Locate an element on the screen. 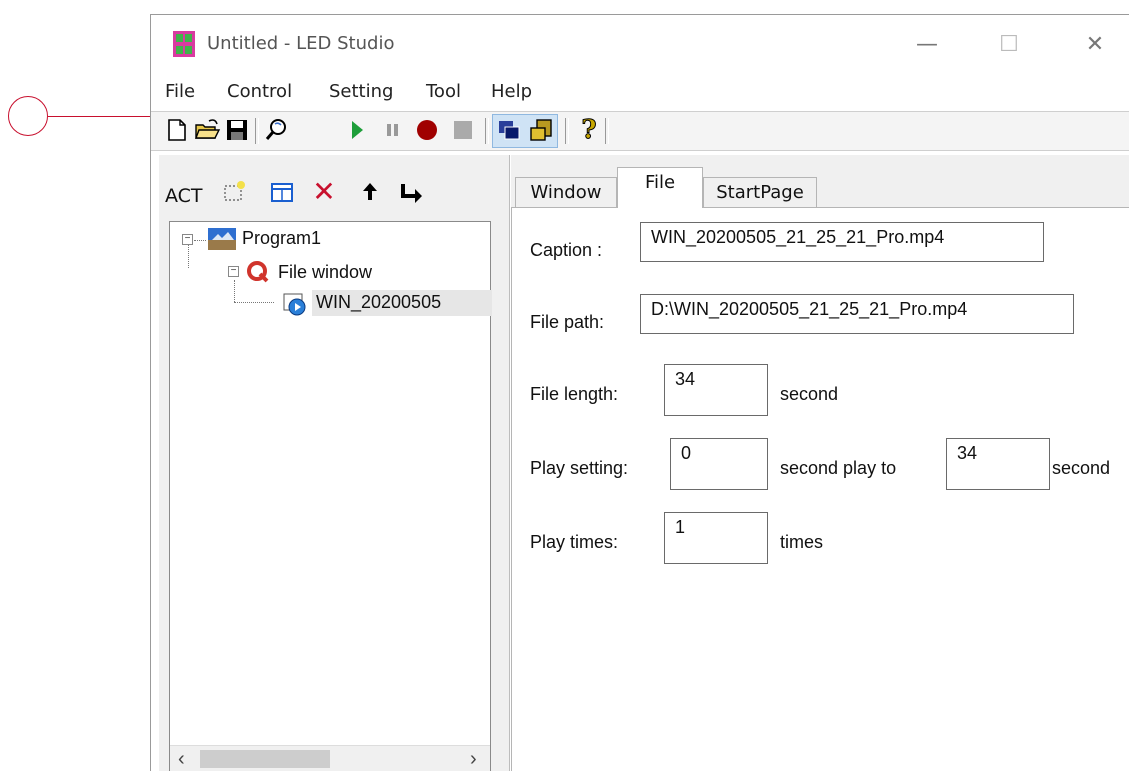  menu-tool: Tool is located at coordinates (443, 91).